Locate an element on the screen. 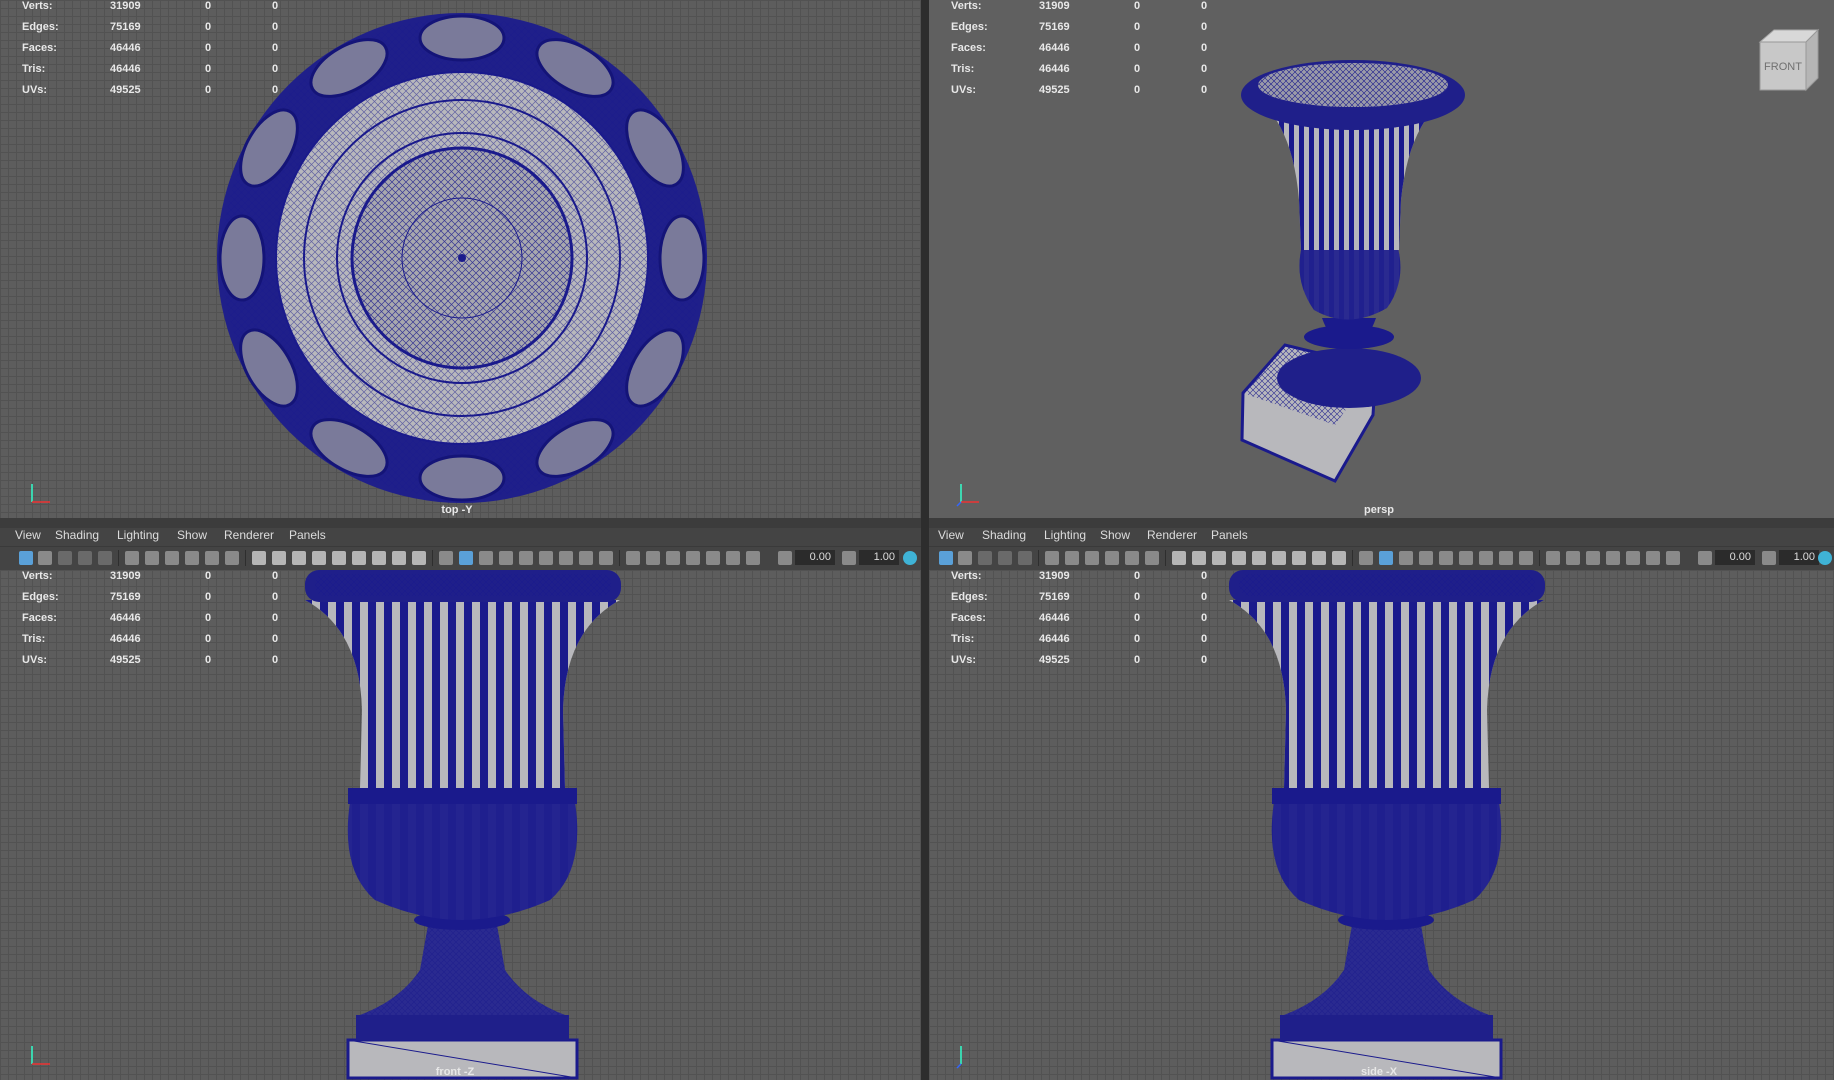 Image resolution: width=1834 pixels, height=1080 pixels. panel-splitter-vertical is located at coordinates (925, 540).